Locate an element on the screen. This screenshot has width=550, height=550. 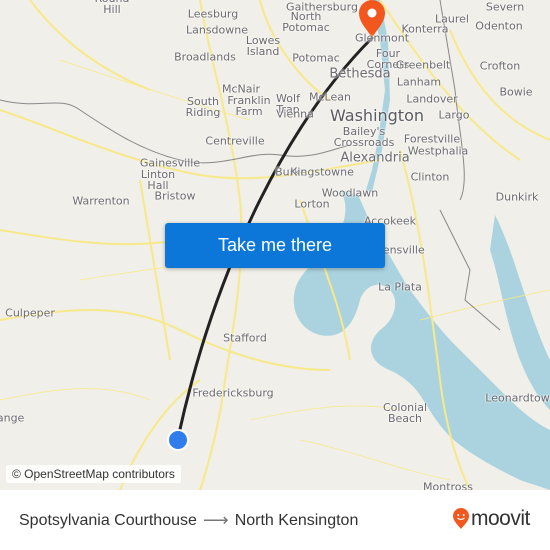
place-label: Centreville is located at coordinates (235, 141).